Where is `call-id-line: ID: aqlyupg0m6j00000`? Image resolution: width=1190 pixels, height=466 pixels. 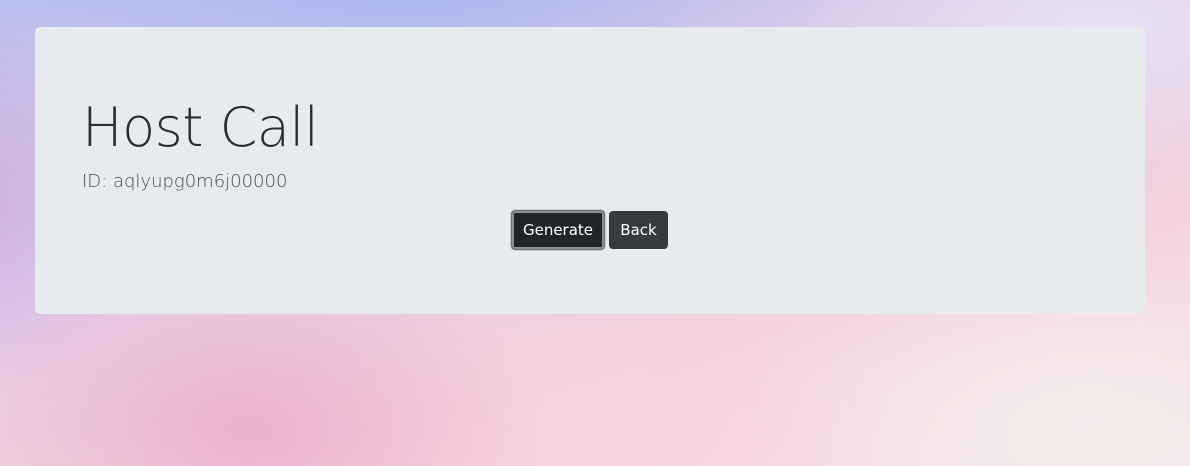 call-id-line: ID: aqlyupg0m6j00000 is located at coordinates (184, 181).